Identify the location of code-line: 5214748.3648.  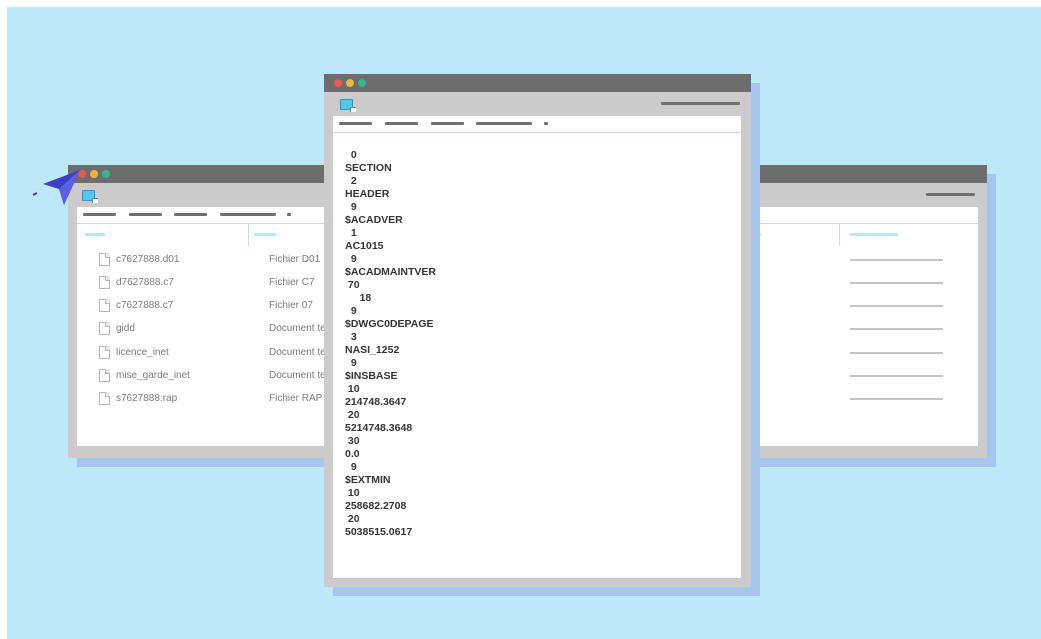
(379, 428).